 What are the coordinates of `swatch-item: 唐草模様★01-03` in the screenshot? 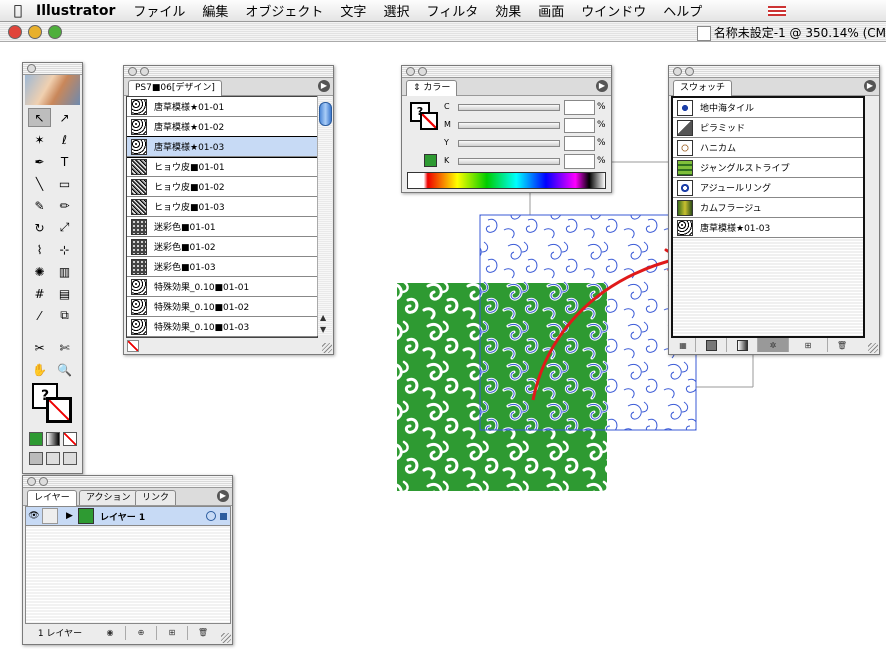 It's located at (768, 228).